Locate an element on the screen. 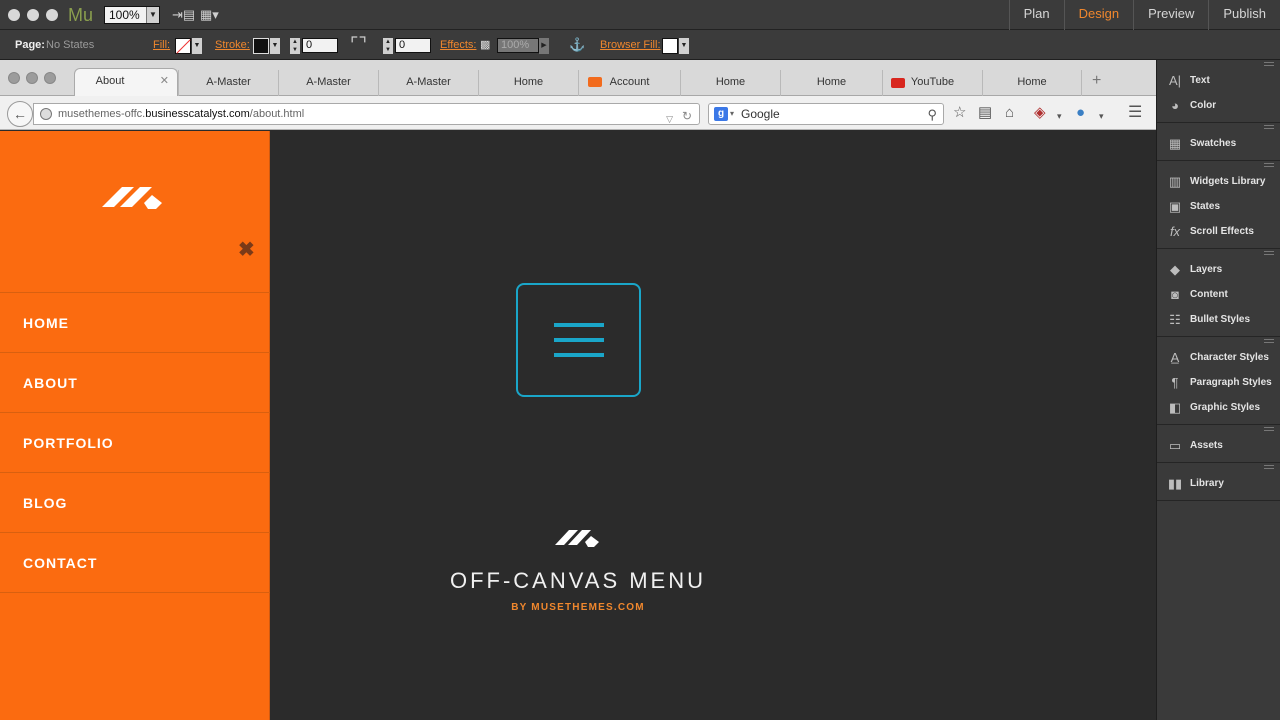 The image size is (1280, 720). url-prefix: musethemes-offc. is located at coordinates (102, 114).